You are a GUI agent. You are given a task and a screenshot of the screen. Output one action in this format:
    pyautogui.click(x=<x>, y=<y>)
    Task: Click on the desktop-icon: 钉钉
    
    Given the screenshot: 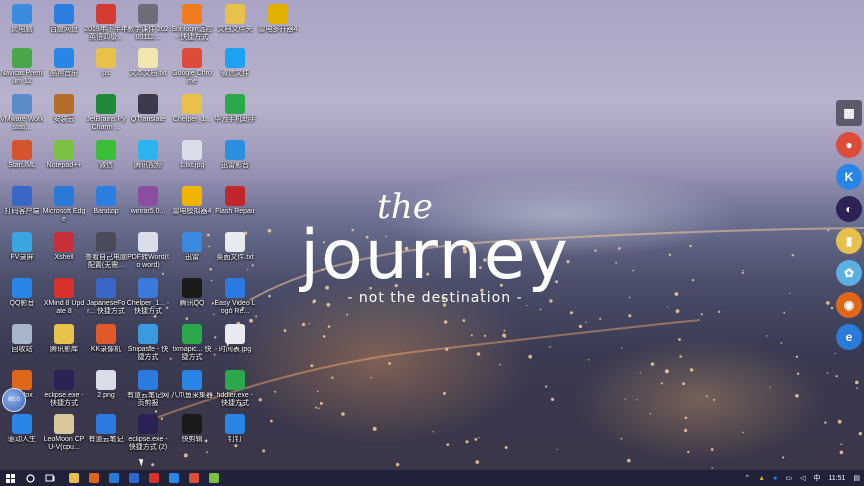 What is the action you would take?
    pyautogui.click(x=235, y=429)
    